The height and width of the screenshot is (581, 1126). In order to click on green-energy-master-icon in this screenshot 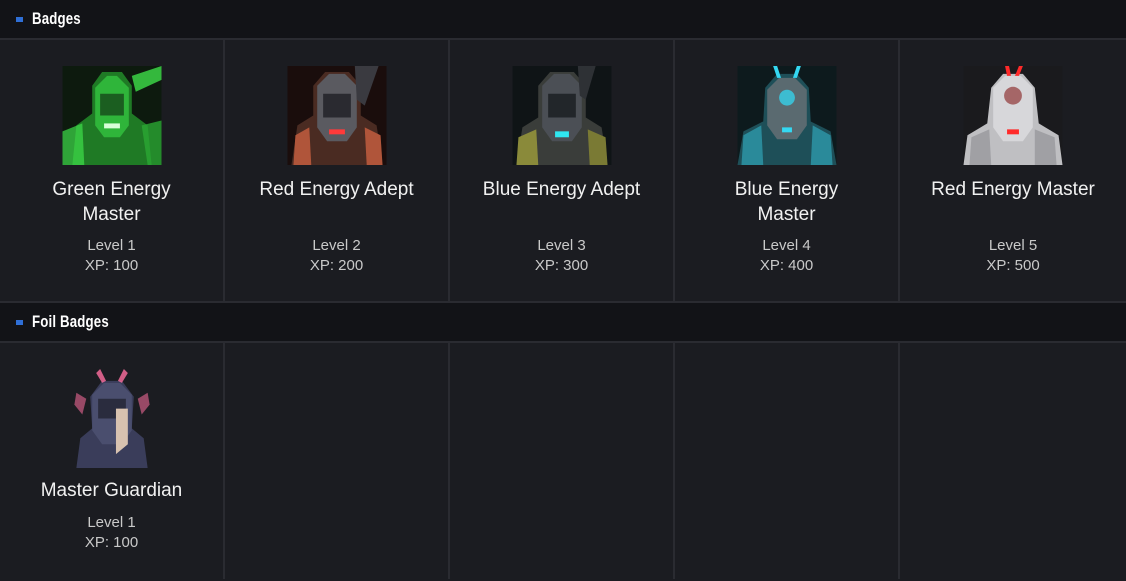, I will do `click(112, 115)`.